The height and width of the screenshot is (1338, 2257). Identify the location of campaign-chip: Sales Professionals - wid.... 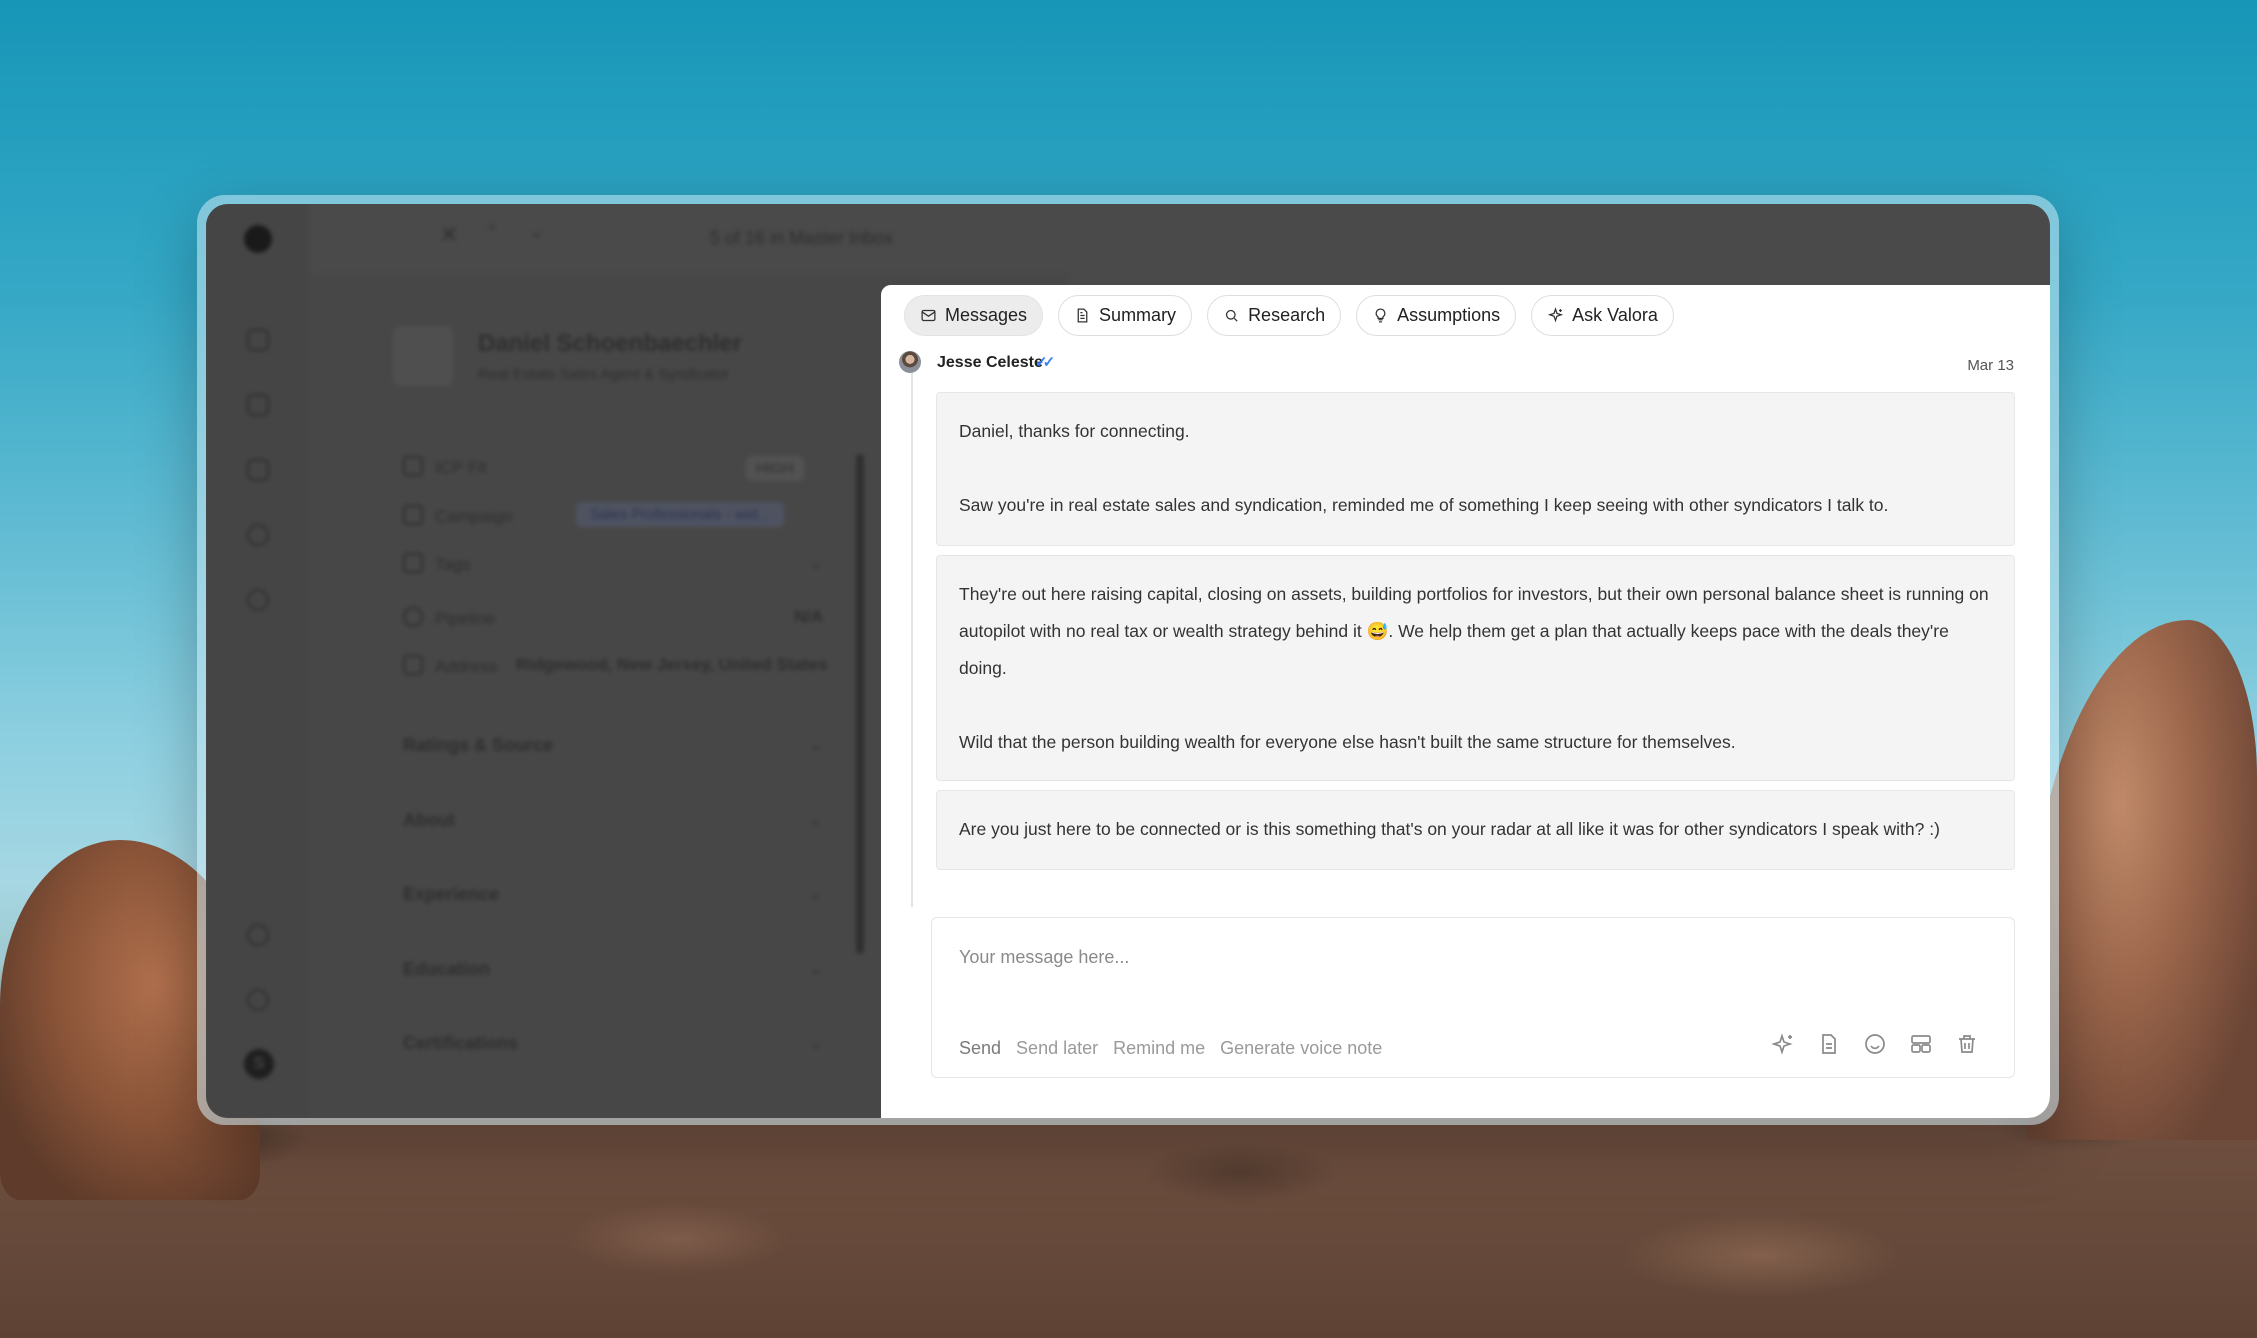
(680, 514).